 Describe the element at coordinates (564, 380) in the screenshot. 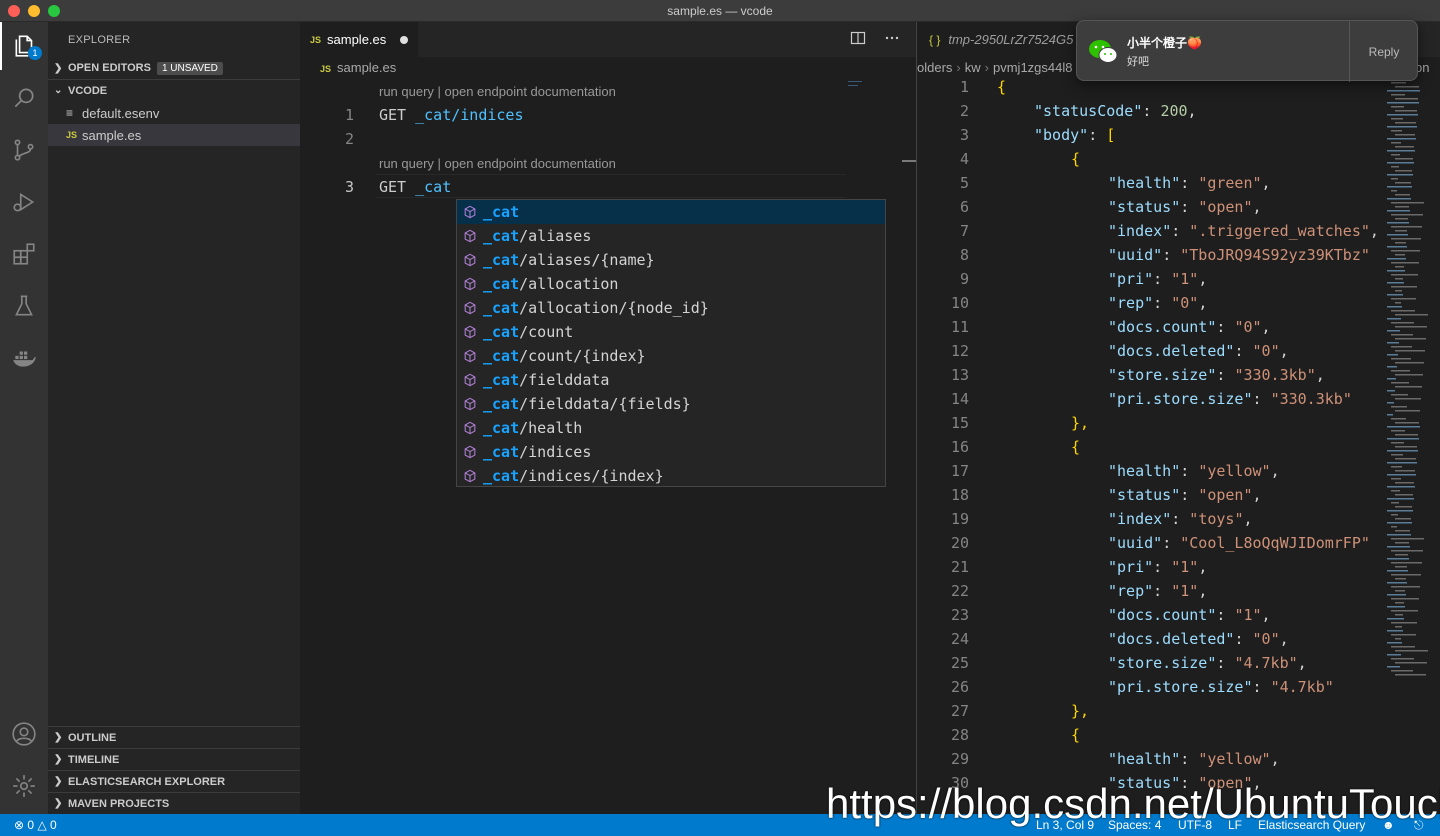

I see `suggestion-rest: /fielddata` at that location.